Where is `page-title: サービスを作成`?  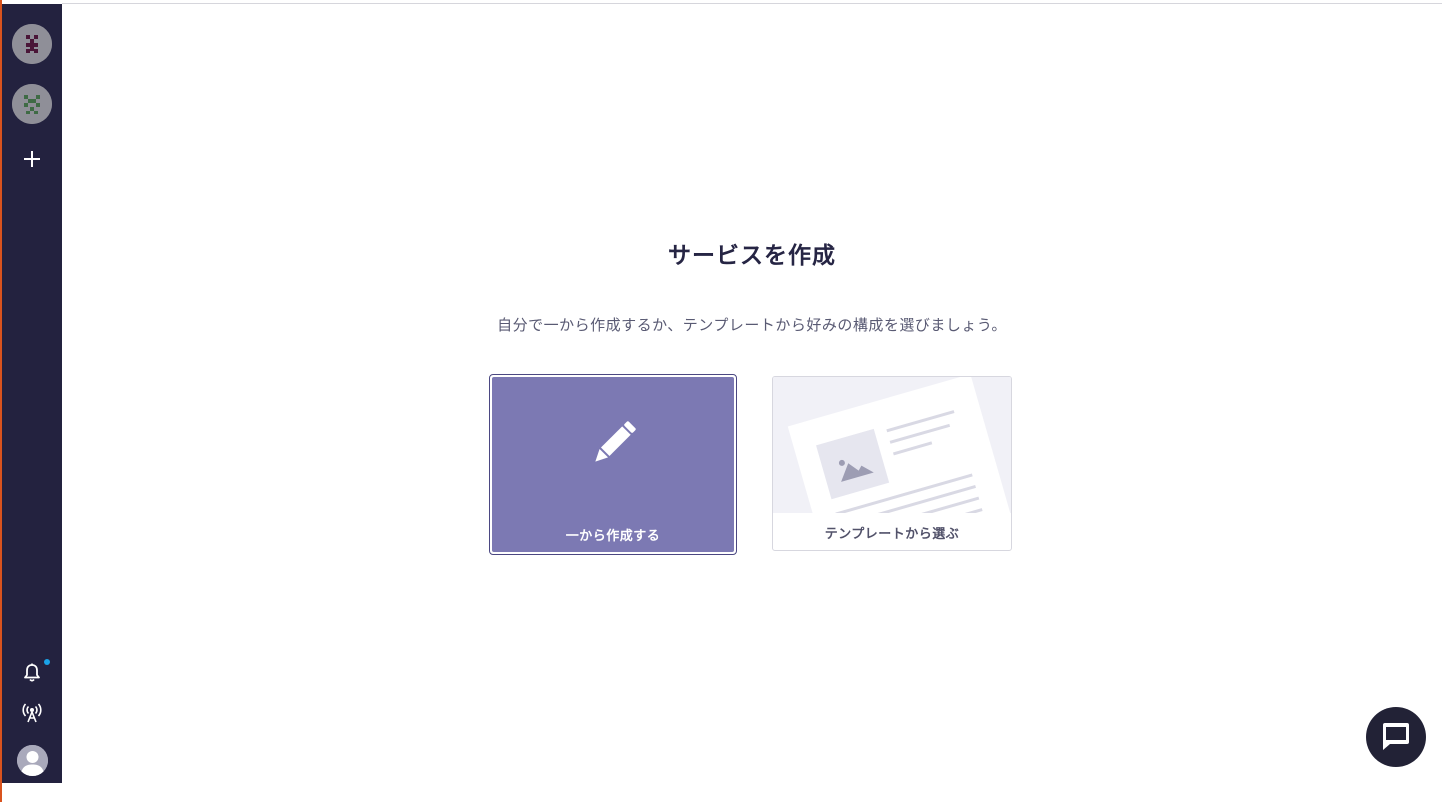 page-title: サービスを作成 is located at coordinates (752, 256).